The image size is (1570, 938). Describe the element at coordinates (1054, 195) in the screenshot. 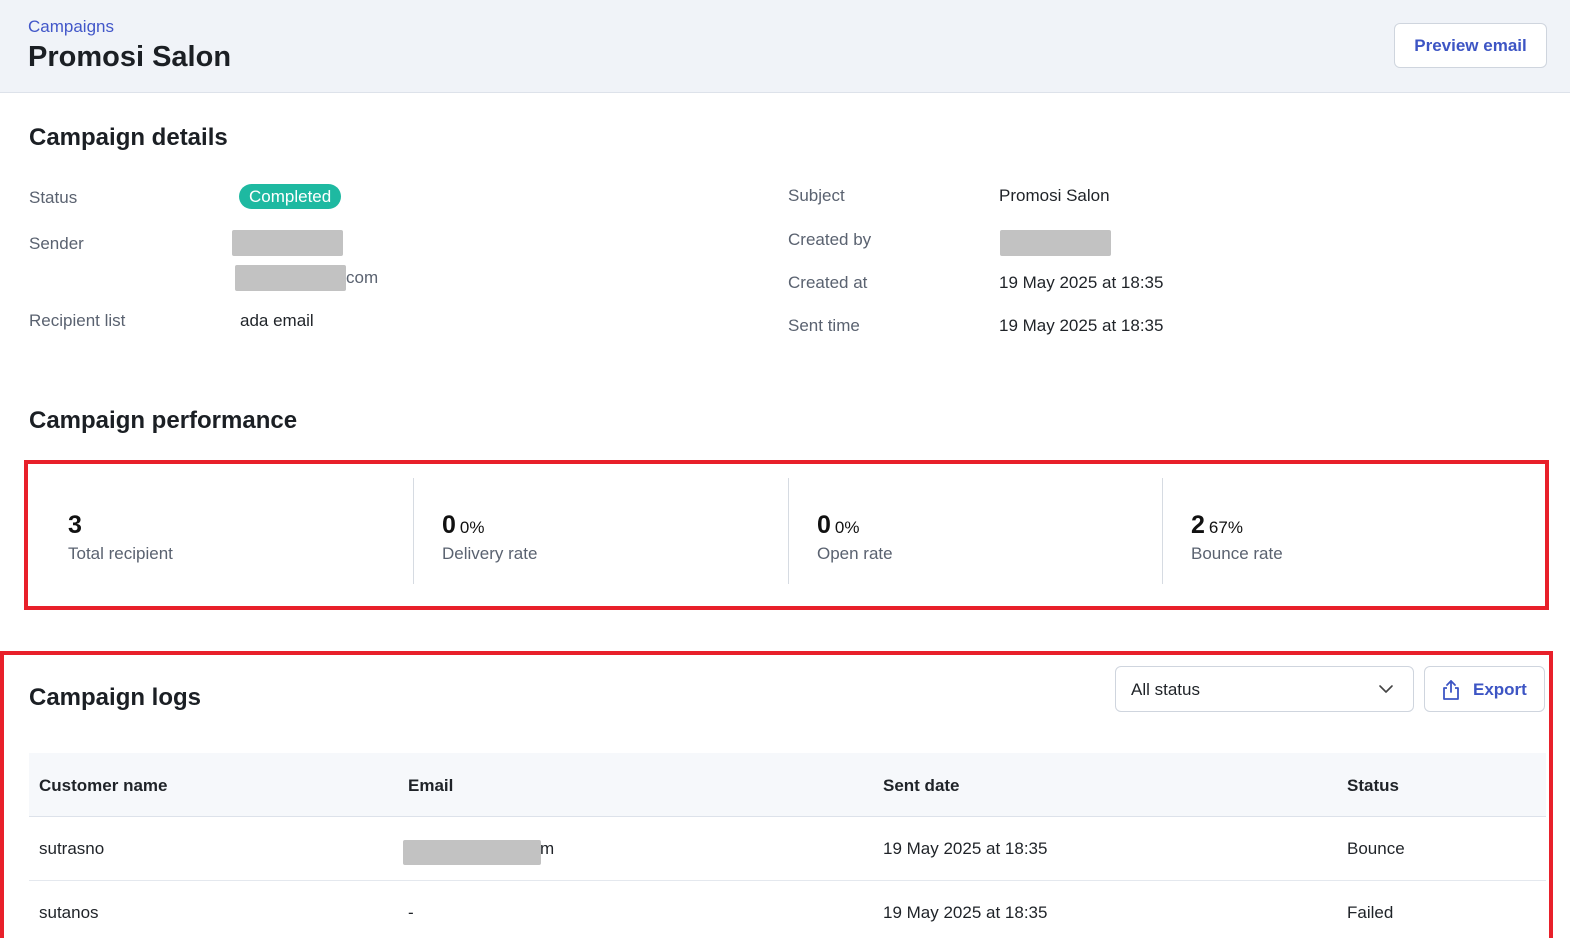

I see `subject-value: Promosi Salon` at that location.